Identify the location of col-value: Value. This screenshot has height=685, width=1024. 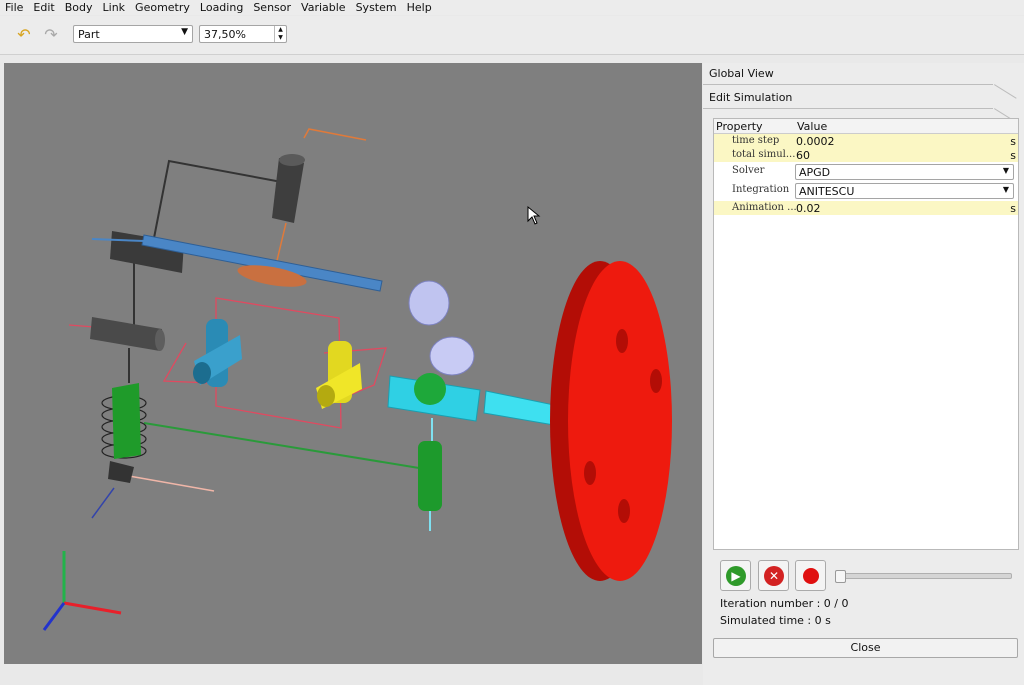
(812, 126).